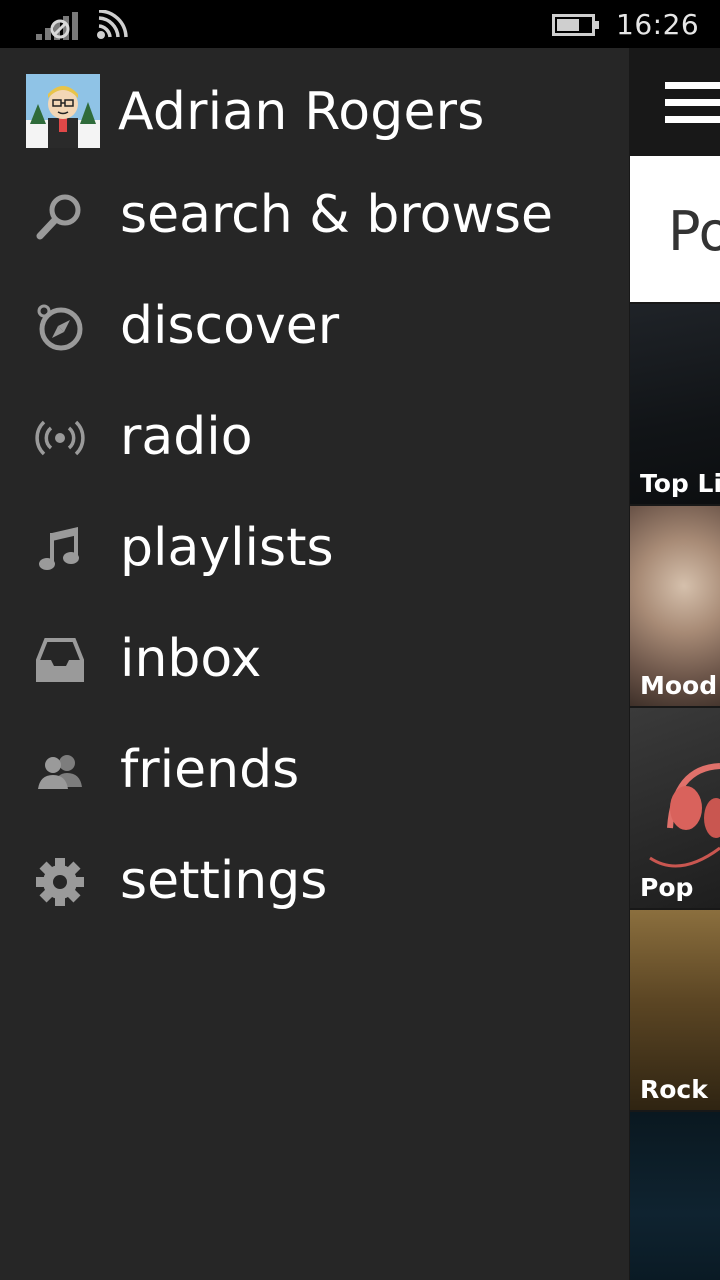  Describe the element at coordinates (186, 436) in the screenshot. I see `menu-item-label: radio` at that location.